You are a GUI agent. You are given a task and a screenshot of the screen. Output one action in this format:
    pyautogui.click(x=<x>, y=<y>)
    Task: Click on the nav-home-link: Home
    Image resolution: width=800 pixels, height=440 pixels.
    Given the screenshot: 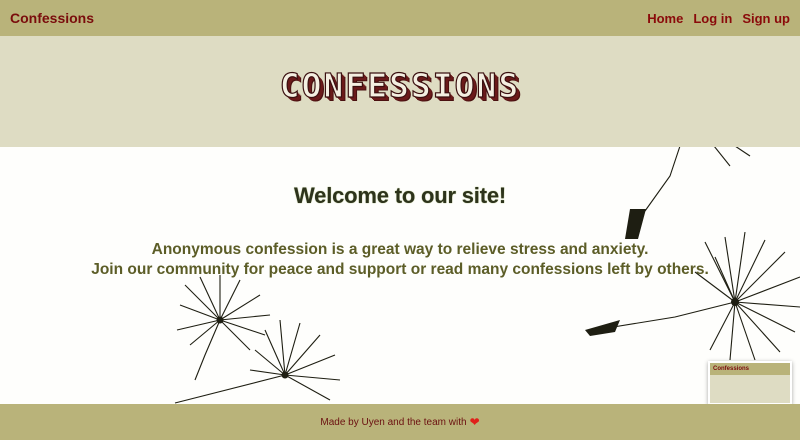 What is the action you would take?
    pyautogui.click(x=665, y=18)
    